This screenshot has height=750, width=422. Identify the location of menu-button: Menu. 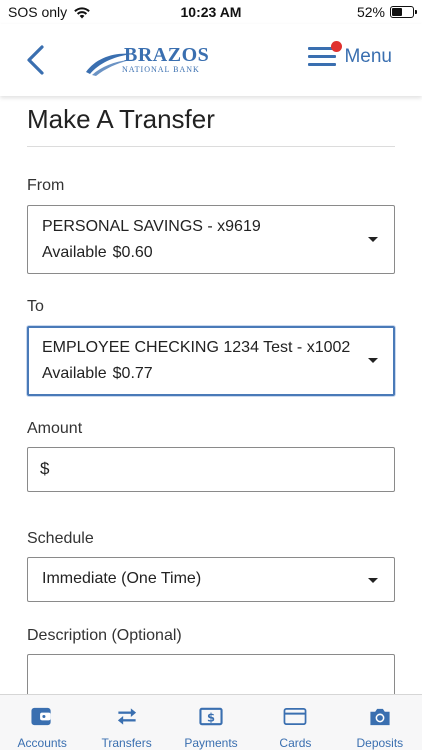
(350, 54).